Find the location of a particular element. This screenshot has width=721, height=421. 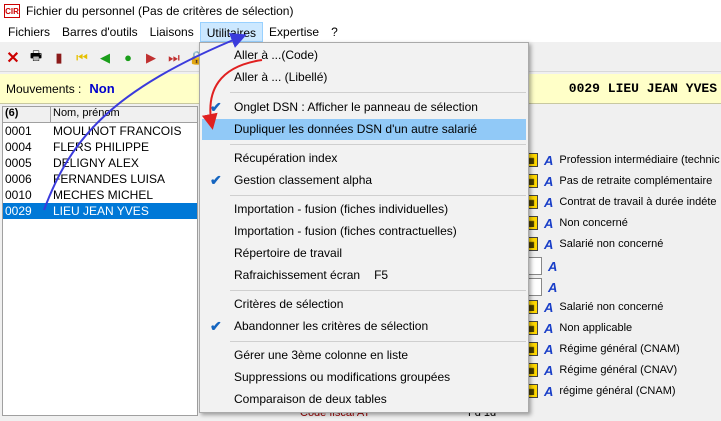

employee-name: MECHES MICHEL is located at coordinates (103, 195).